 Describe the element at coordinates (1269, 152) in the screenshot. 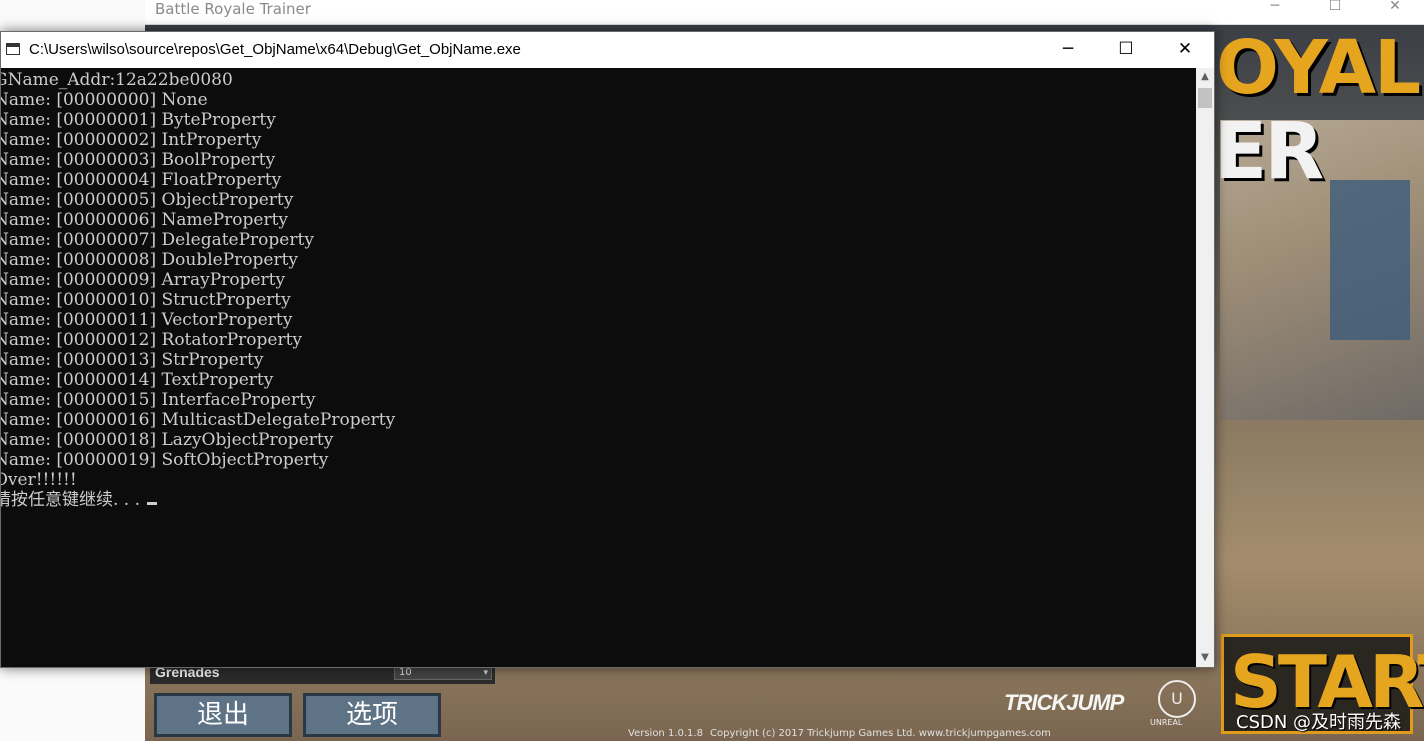

I see `game-logo-line2: ER` at that location.